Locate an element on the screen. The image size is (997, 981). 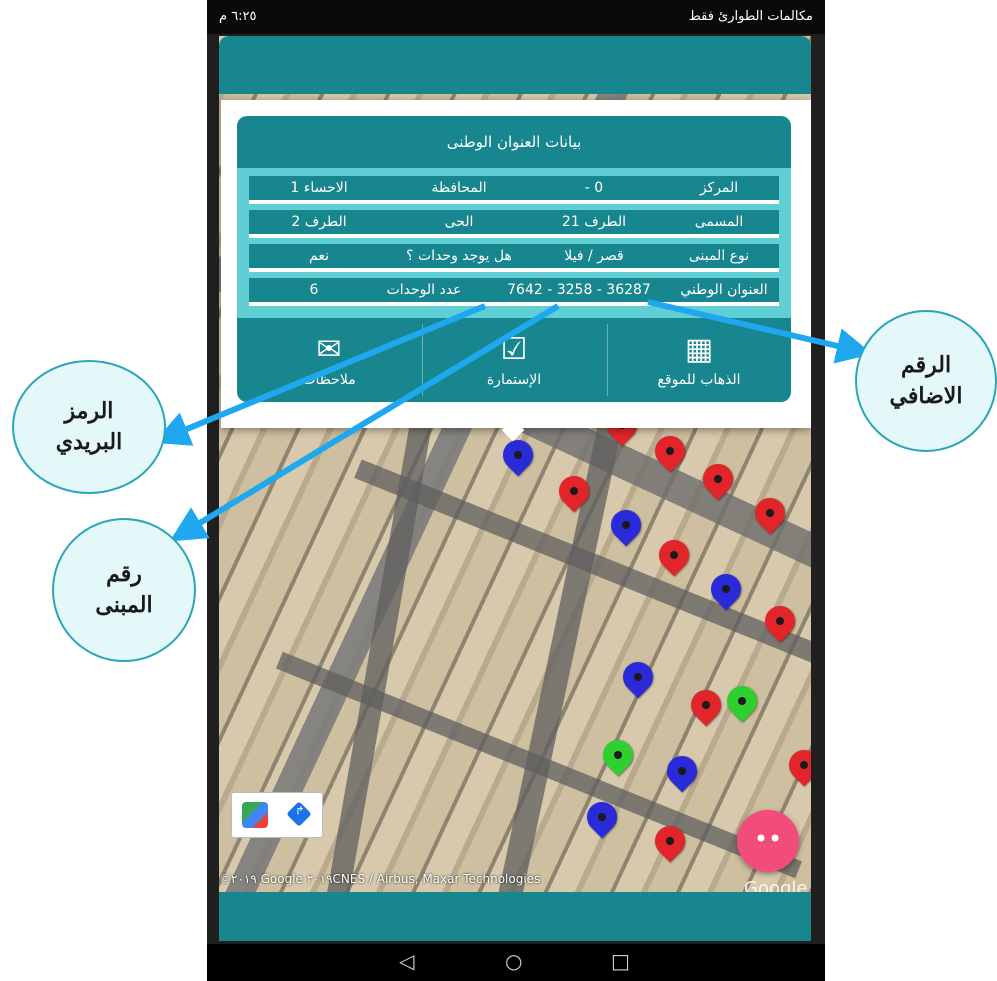
building-number-line1: رقم is located at coordinates (124, 574).